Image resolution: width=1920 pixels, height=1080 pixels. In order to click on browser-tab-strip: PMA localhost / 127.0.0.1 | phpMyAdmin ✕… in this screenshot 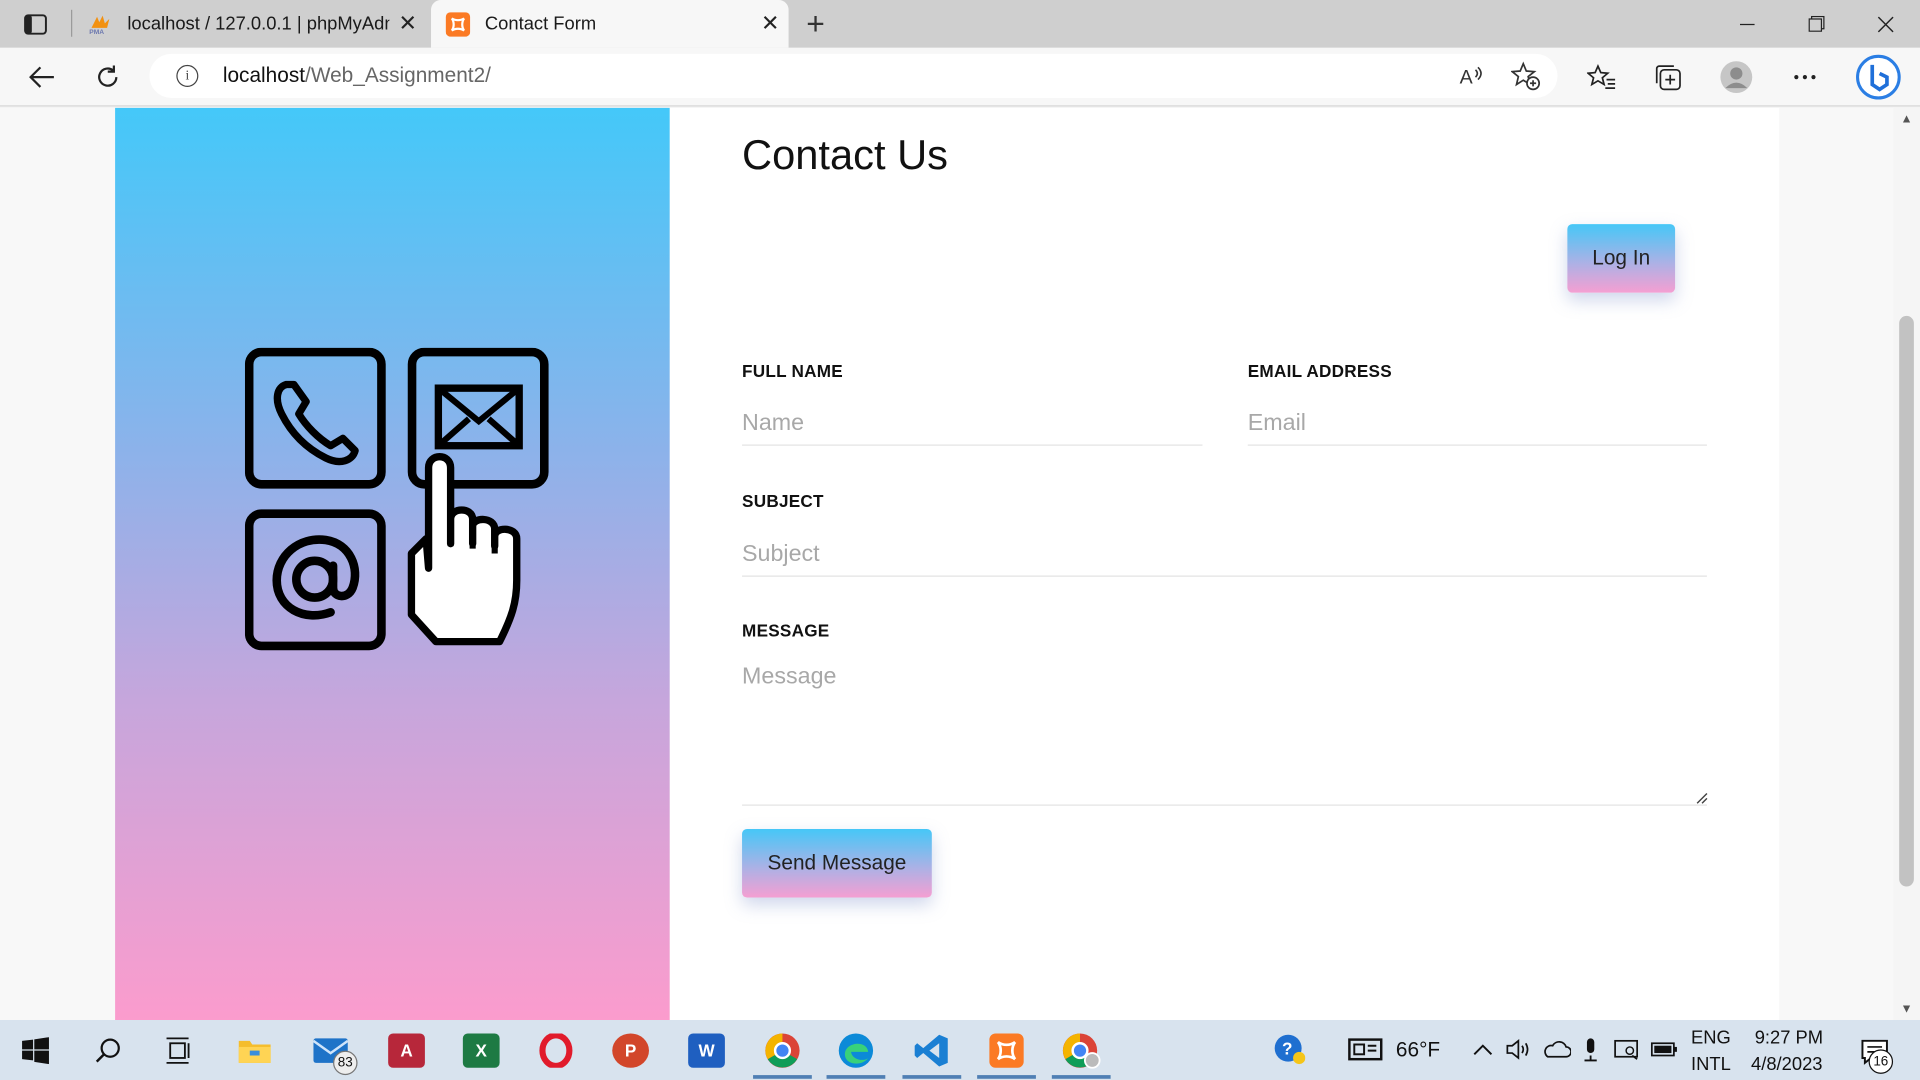, I will do `click(960, 24)`.